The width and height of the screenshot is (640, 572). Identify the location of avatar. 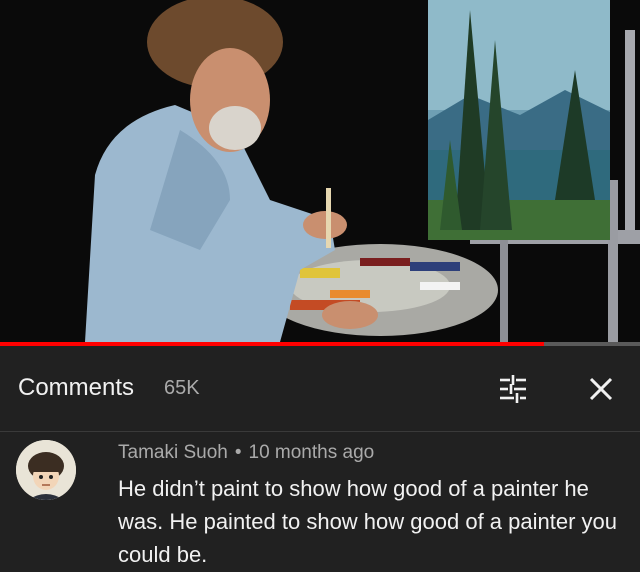
(46, 470).